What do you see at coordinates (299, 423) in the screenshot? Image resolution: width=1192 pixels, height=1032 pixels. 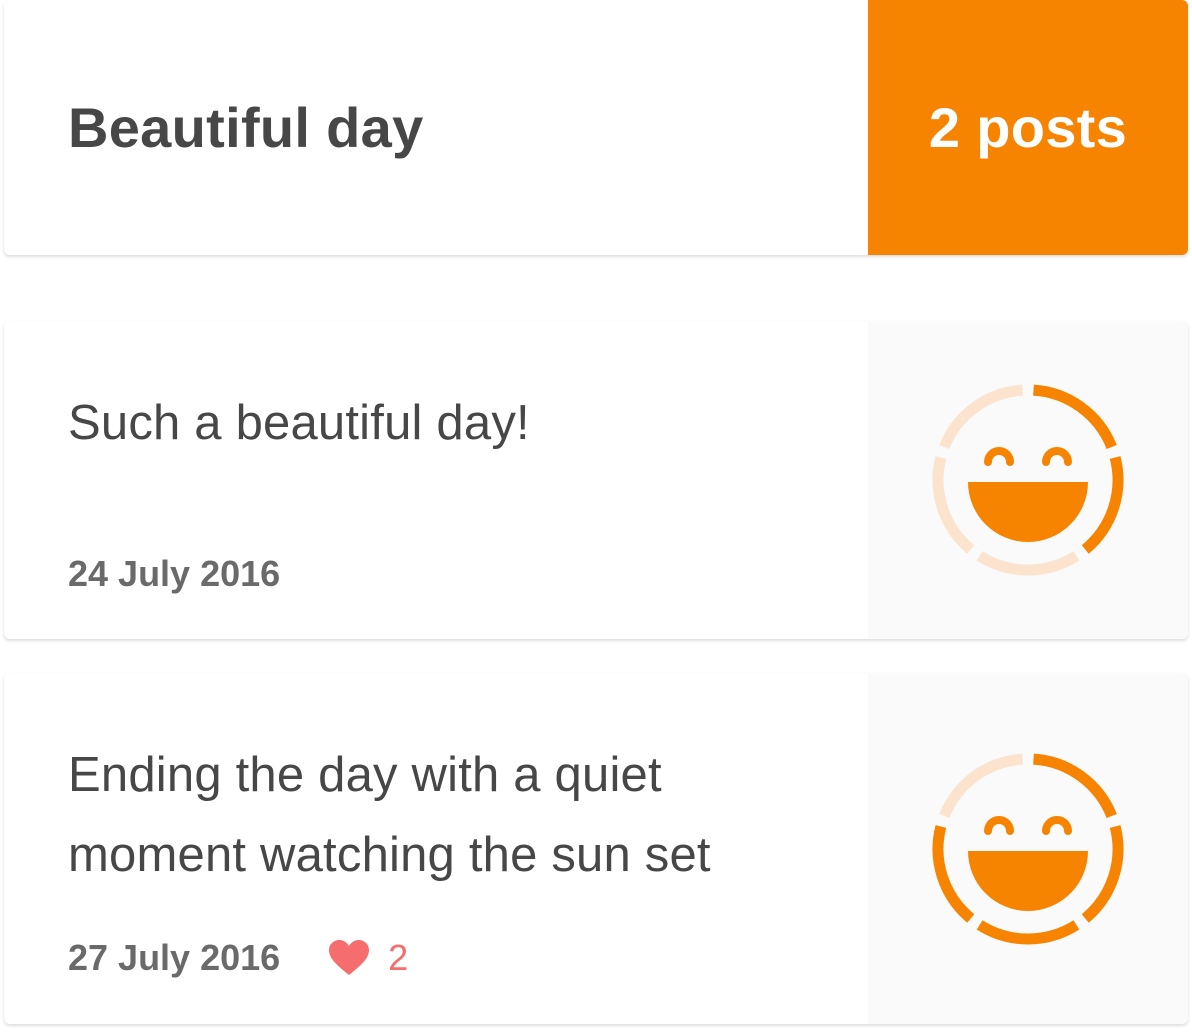 I see `post-text: Such a beautiful day!` at bounding box center [299, 423].